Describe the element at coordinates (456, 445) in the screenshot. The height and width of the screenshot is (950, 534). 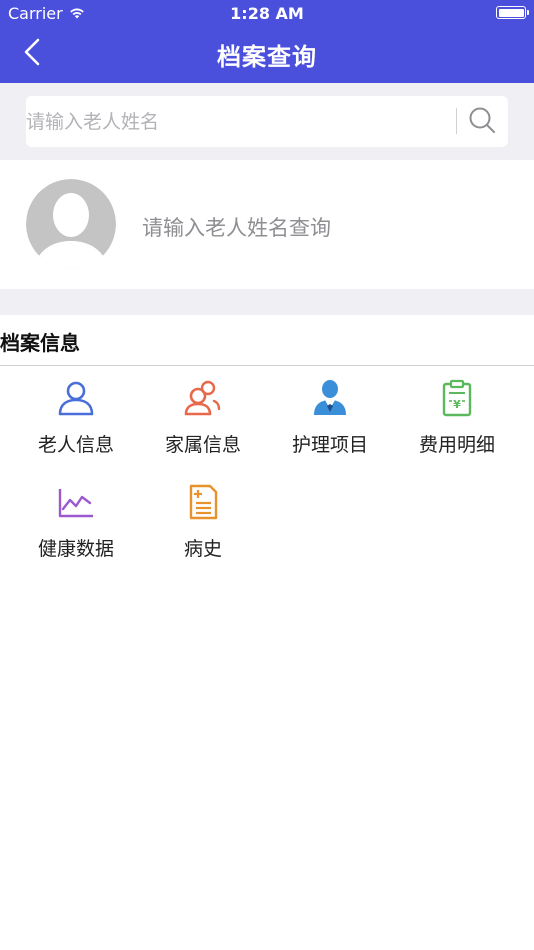
I see `grid-item-label: 费用明细` at that location.